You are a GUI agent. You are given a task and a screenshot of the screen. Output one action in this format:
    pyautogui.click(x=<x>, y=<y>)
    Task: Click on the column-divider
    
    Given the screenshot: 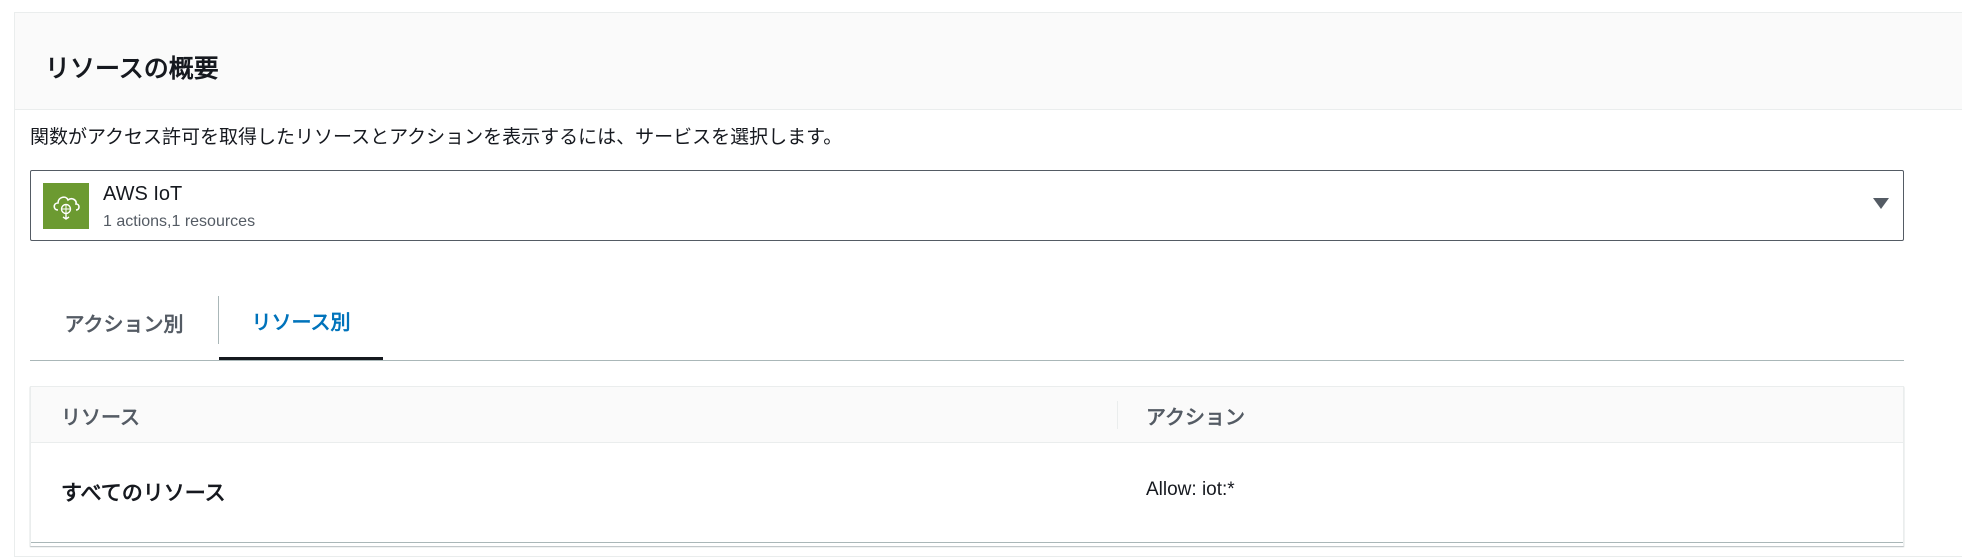 What is the action you would take?
    pyautogui.click(x=1117, y=415)
    